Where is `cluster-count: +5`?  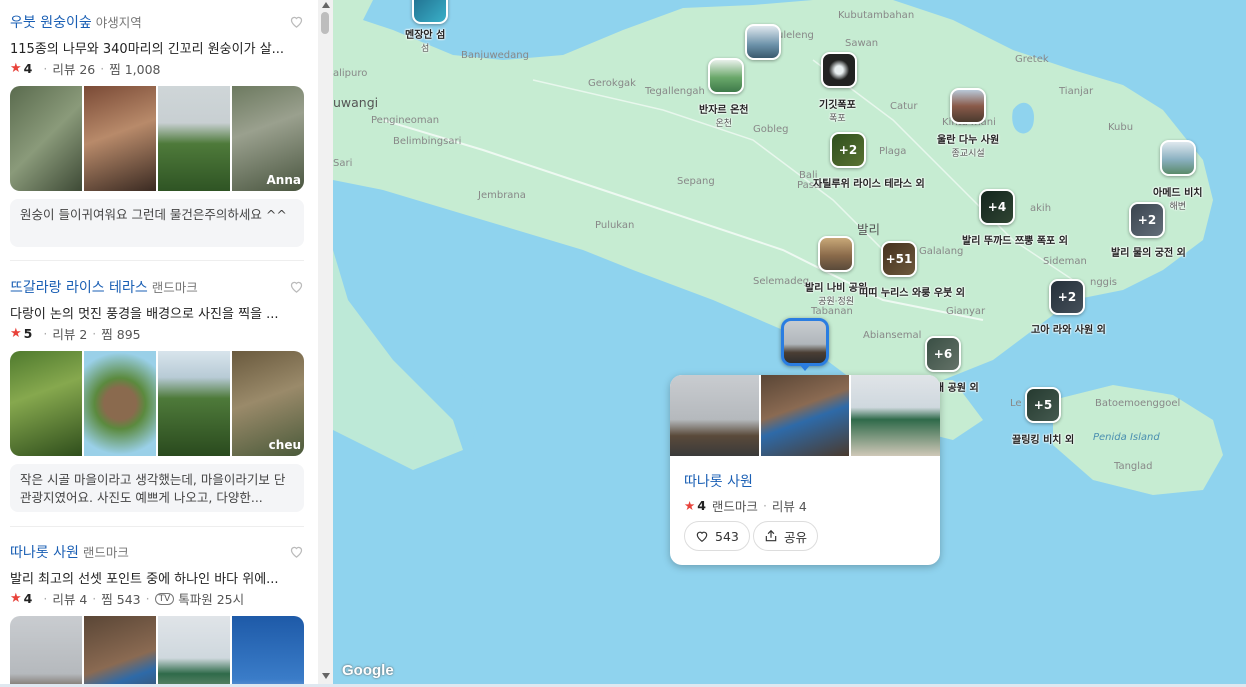
cluster-count: +5 is located at coordinates (1043, 405).